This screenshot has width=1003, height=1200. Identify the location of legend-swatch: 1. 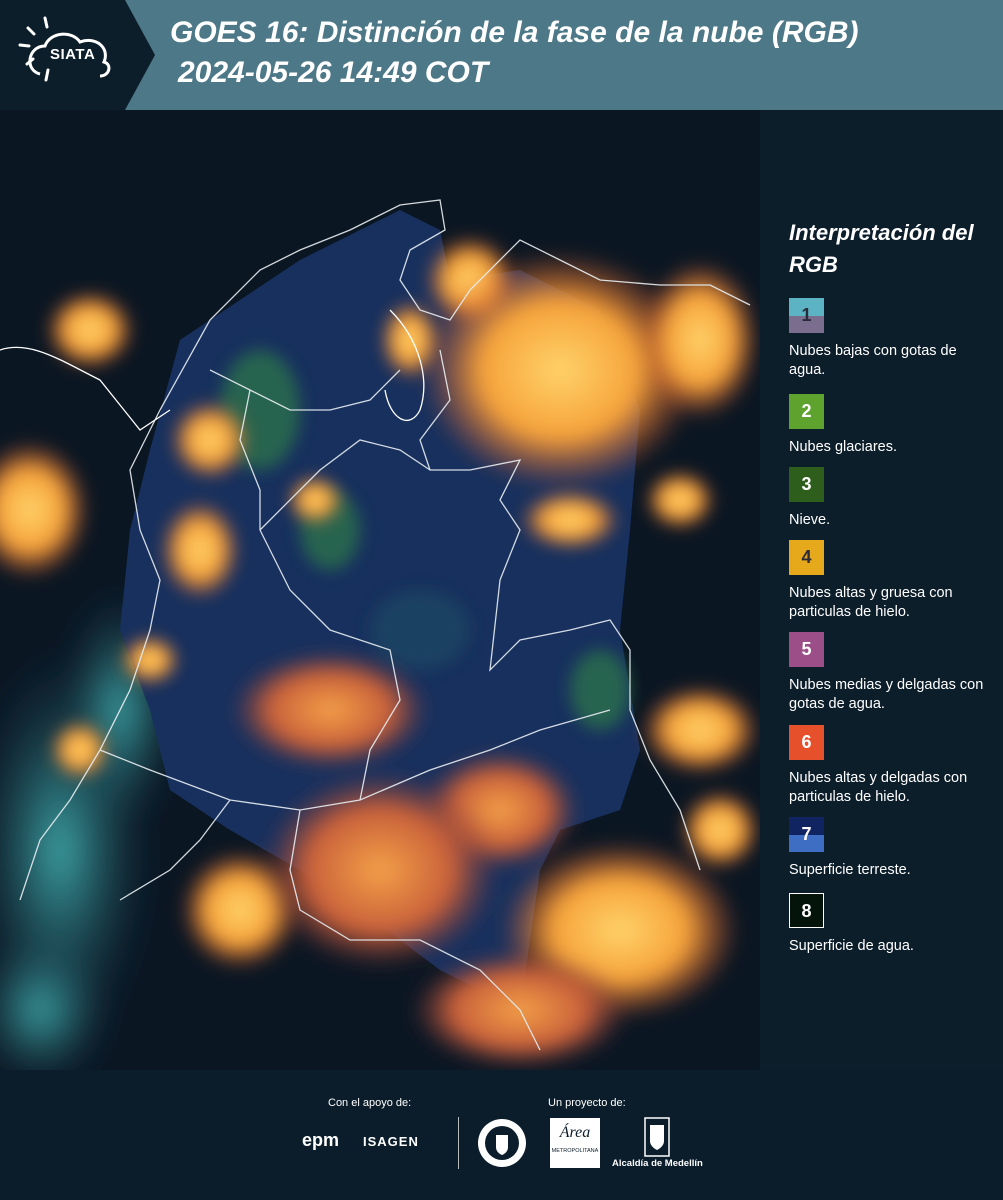
(806, 315).